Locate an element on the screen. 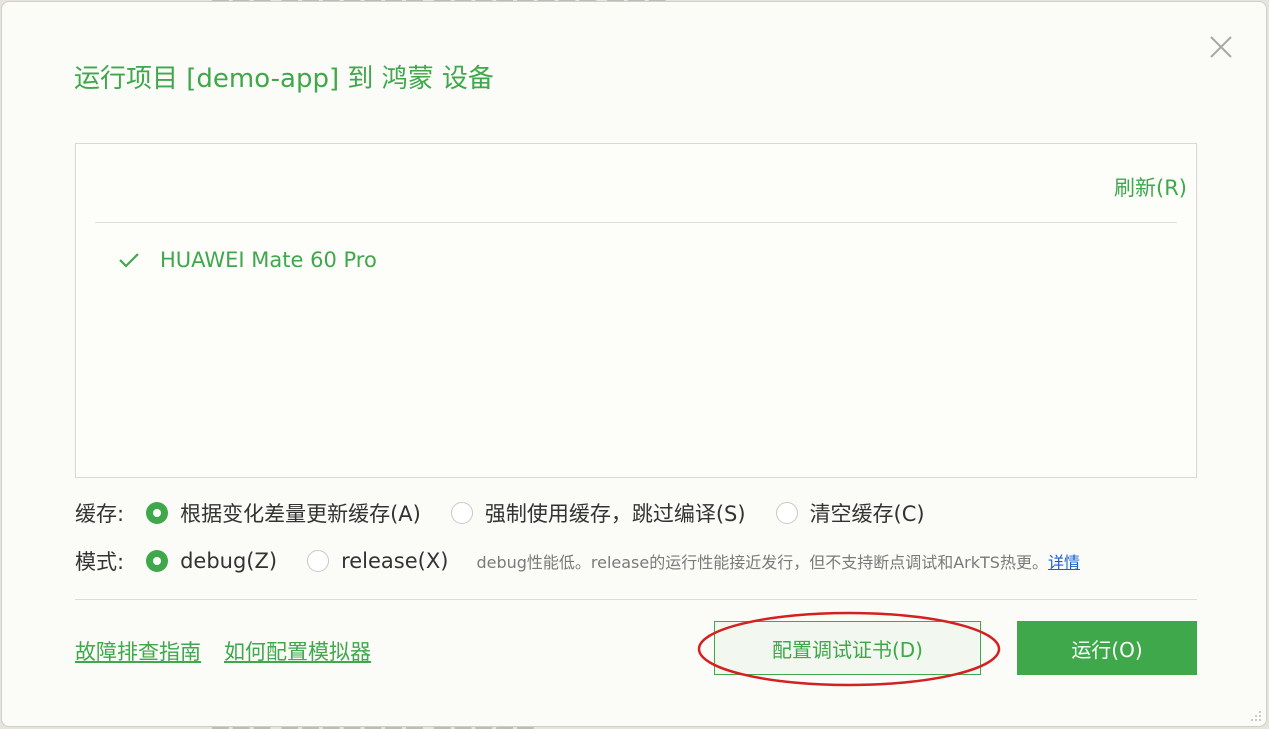 This screenshot has width=1269, height=729. run-button: 运行(O) is located at coordinates (1107, 648).